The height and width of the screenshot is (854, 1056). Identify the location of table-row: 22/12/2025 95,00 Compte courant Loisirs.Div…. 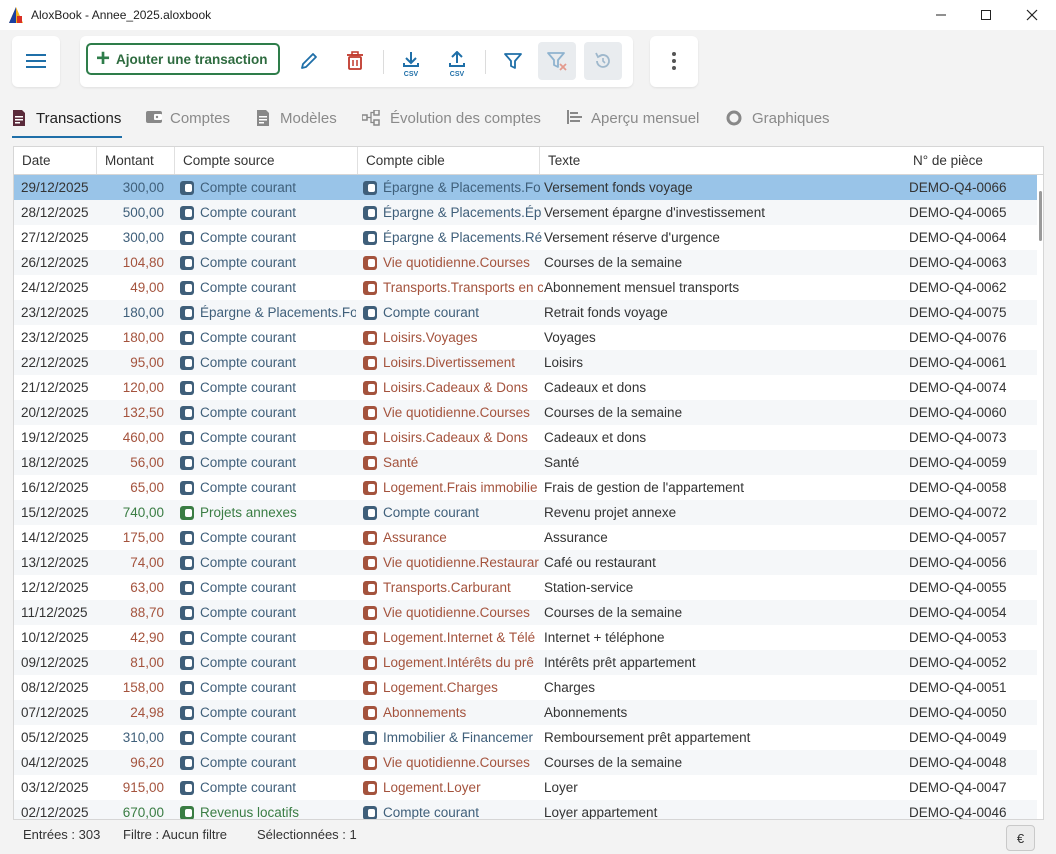
(525, 362).